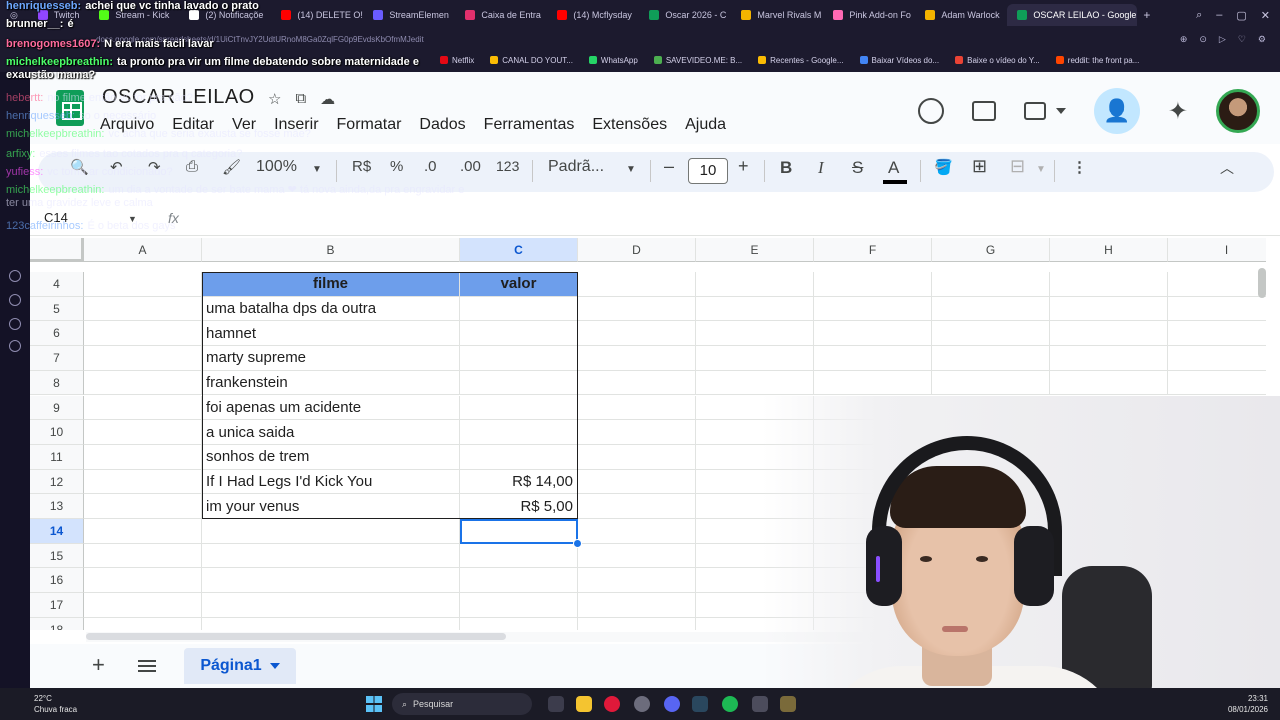  I want to click on paint-format-icon: 🖌, so click(231, 167).